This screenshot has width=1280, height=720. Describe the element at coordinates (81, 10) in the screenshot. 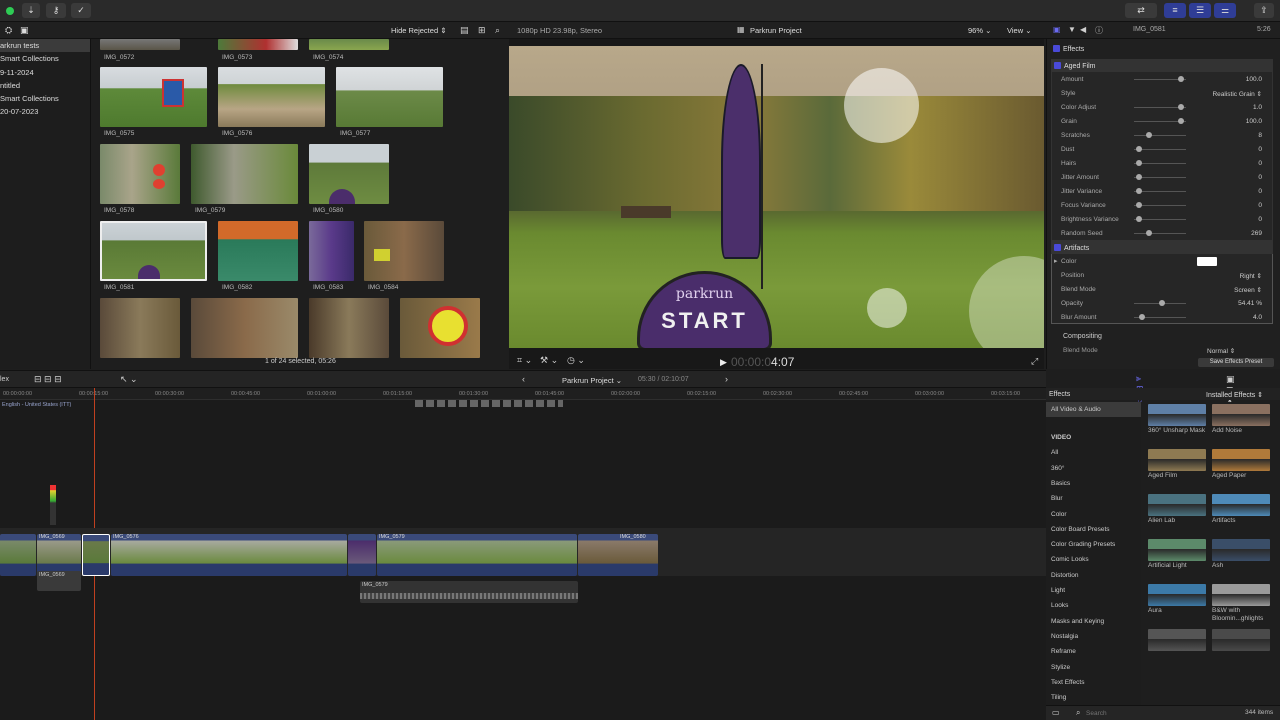

I see `checkmark-icon: ✓` at that location.